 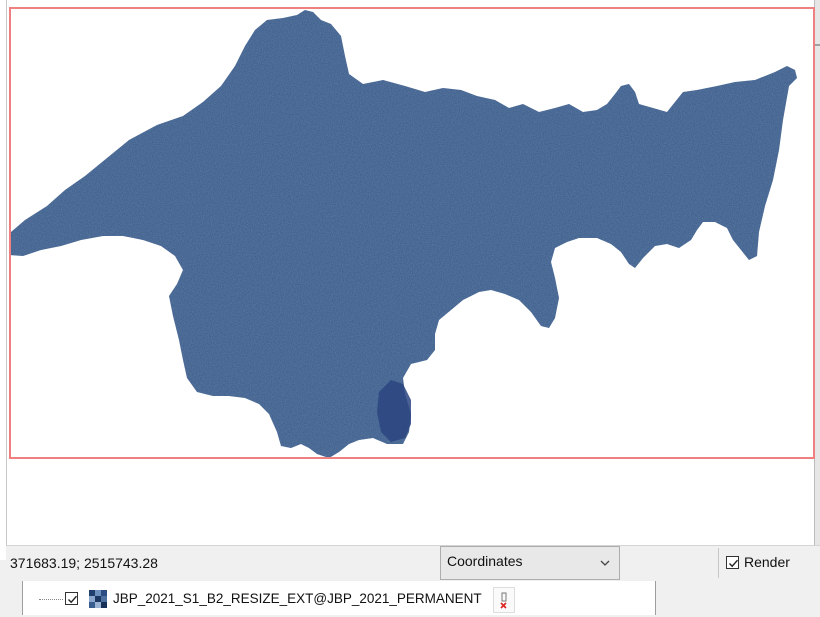 What do you see at coordinates (51, 599) in the screenshot?
I see `tree-connector` at bounding box center [51, 599].